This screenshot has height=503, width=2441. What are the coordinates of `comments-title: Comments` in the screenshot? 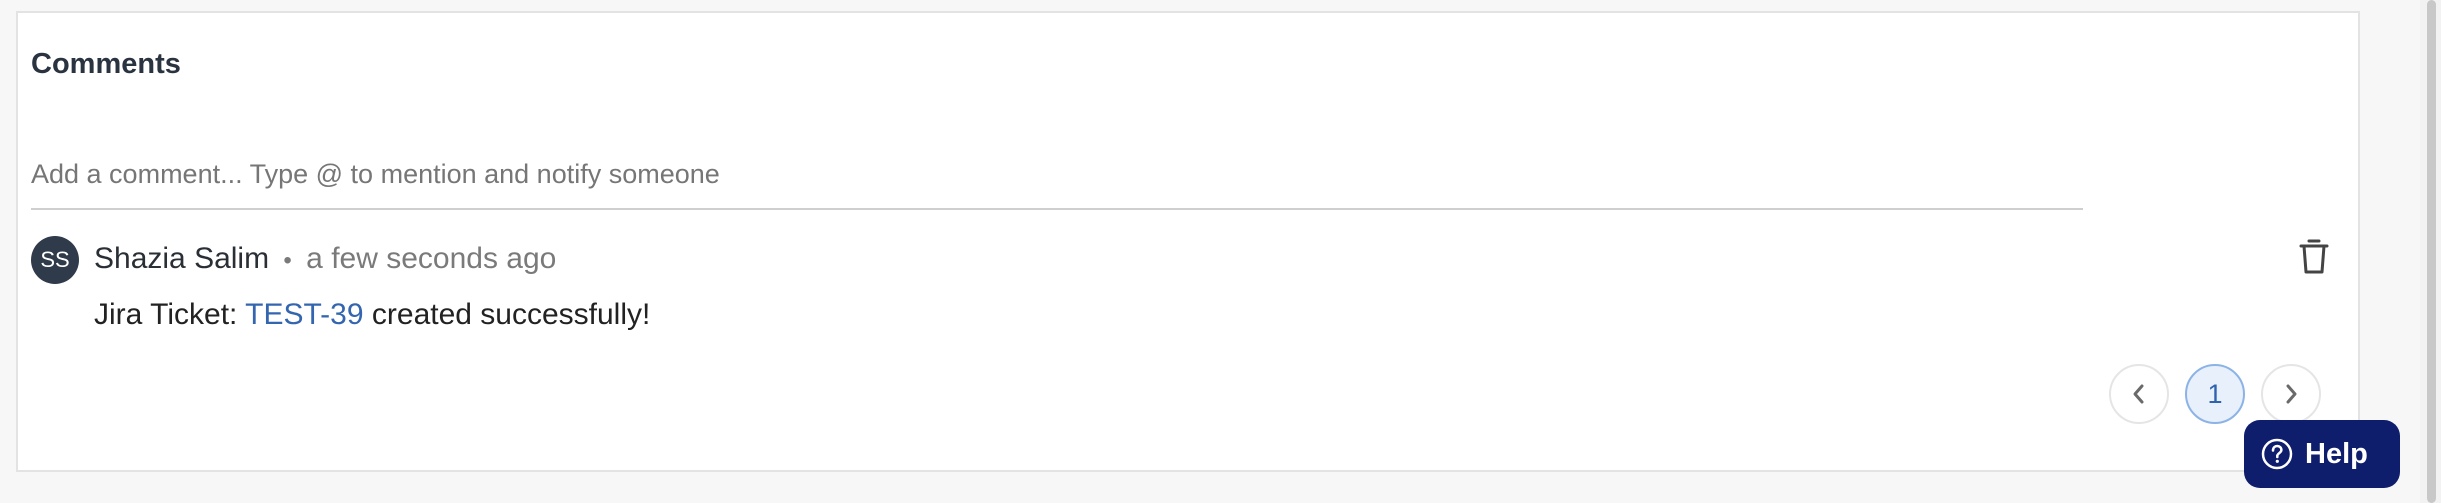 It's located at (106, 64).